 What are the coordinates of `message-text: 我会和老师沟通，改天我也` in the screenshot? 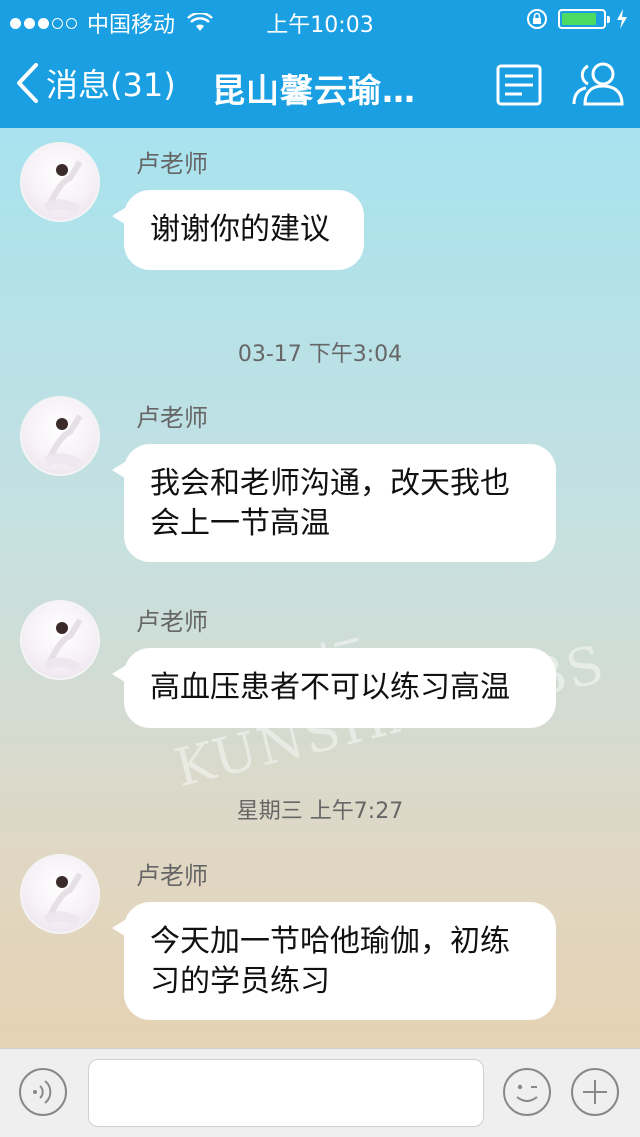 It's located at (330, 483).